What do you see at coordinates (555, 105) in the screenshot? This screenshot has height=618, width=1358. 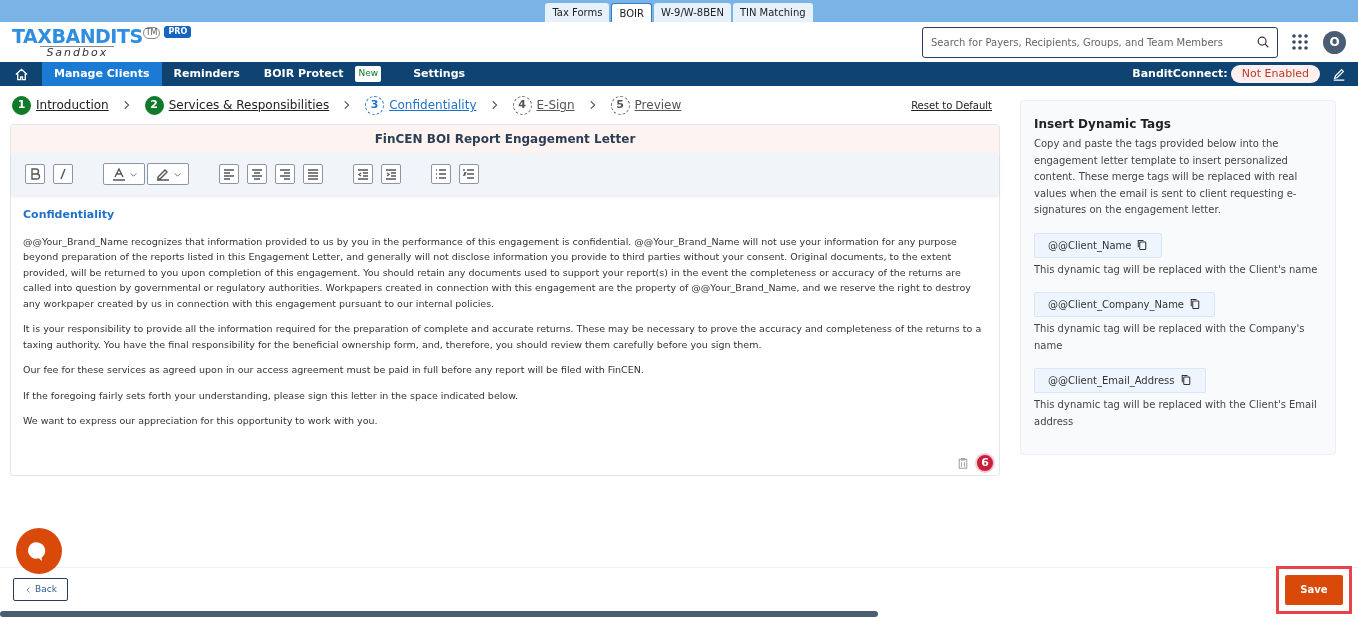 I see `step-link: E-Sign` at bounding box center [555, 105].